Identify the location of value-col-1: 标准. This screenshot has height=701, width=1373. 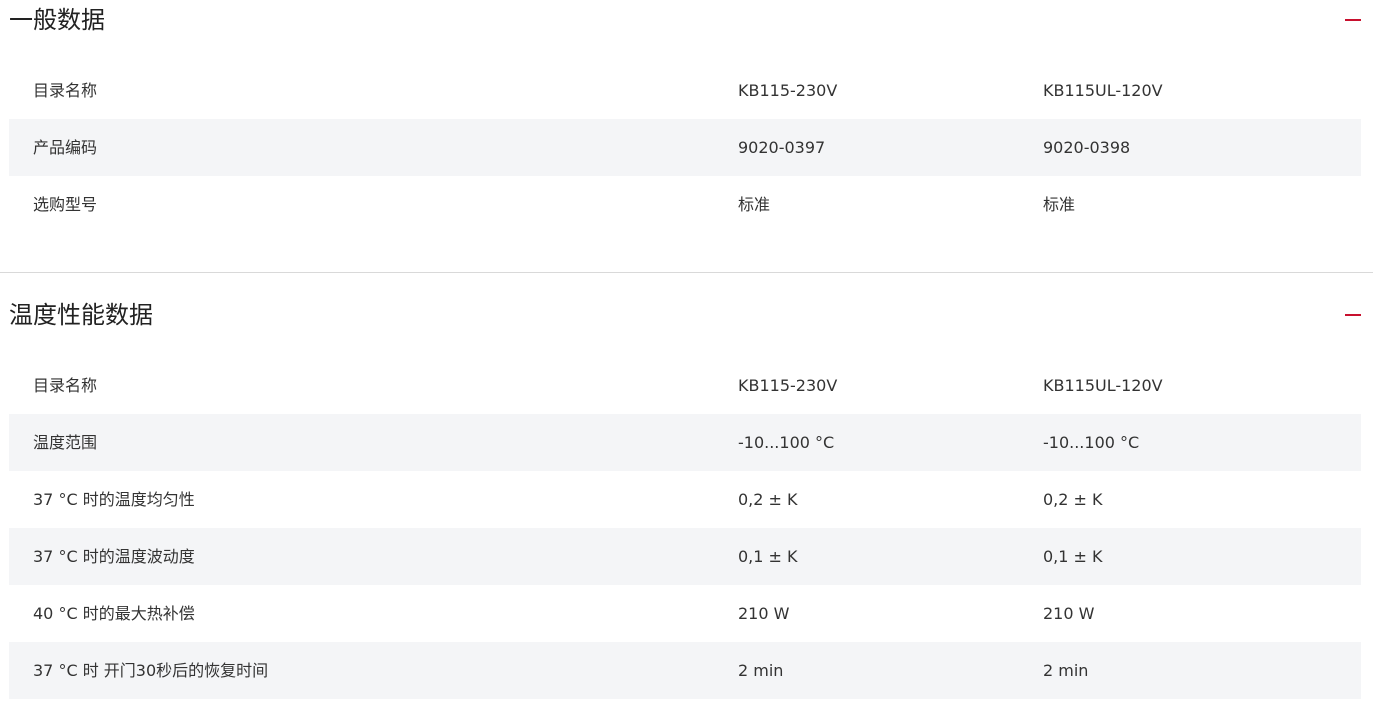
(754, 204).